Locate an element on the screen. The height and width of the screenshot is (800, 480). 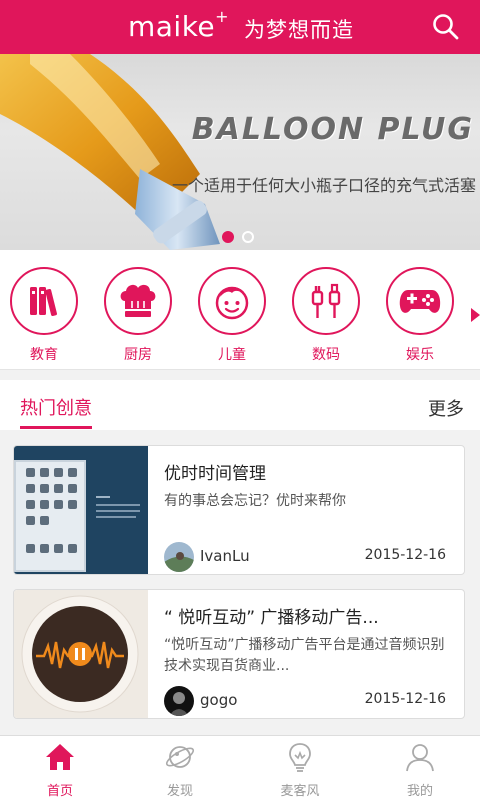
balloon-plug-image is located at coordinates (110, 152).